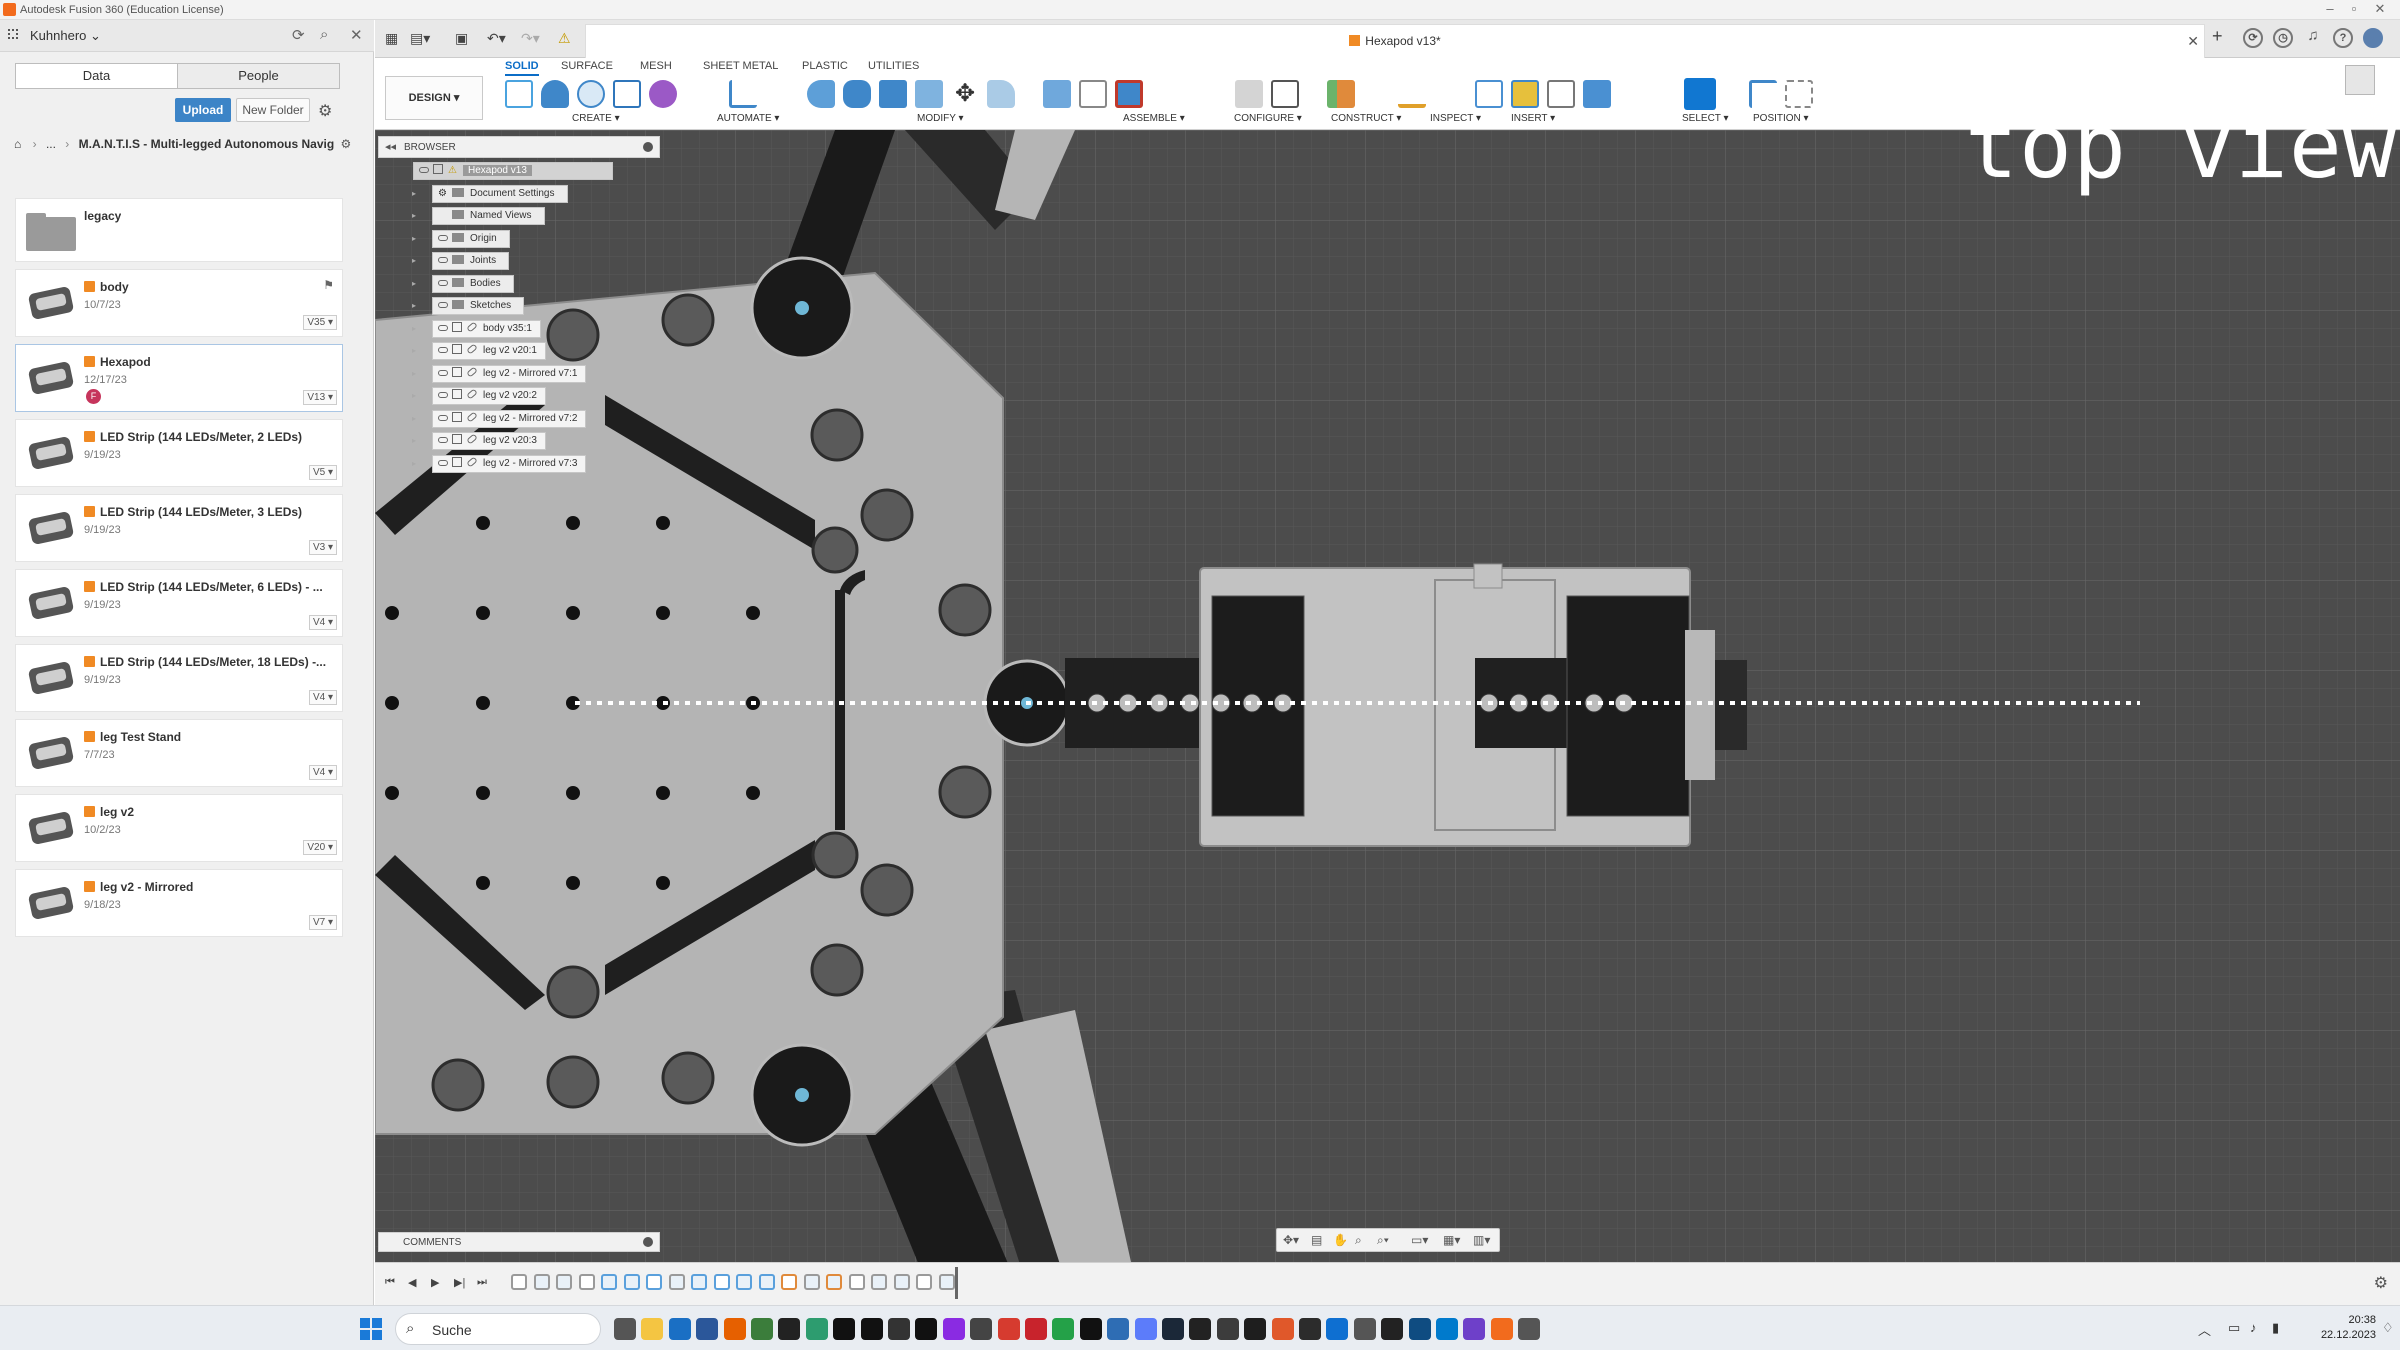 This screenshot has height=1350, width=2400. Describe the element at coordinates (489, 441) in the screenshot. I see `browser-component-node: leg v2 v20:3` at that location.